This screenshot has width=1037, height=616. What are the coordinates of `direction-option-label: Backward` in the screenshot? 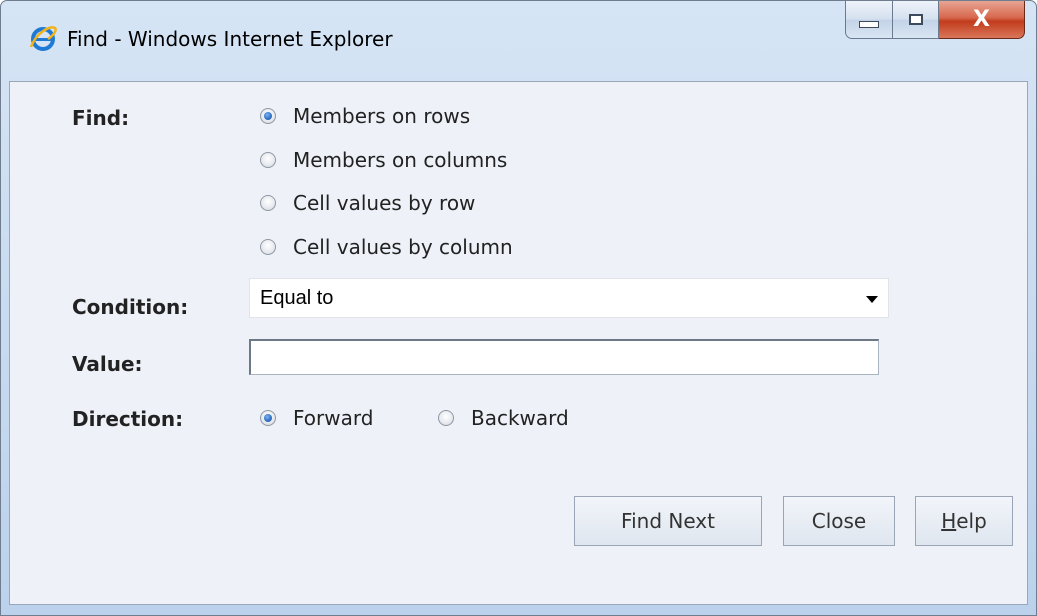 It's located at (520, 418).